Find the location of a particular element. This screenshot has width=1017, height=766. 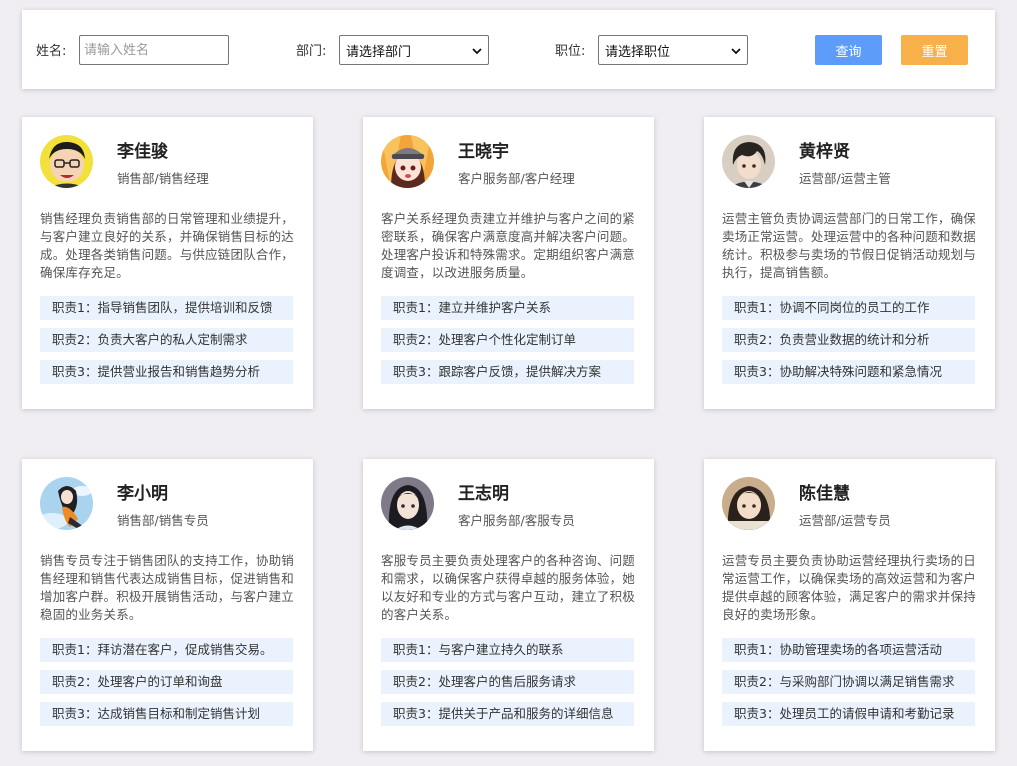

avatar-anime-girl-sky-icon is located at coordinates (66, 503).